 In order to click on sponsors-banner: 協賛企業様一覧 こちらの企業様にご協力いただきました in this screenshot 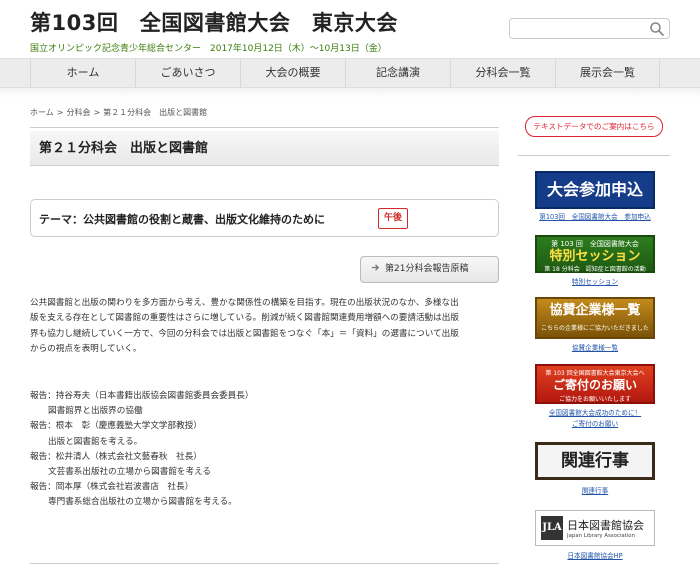, I will do `click(595, 318)`.